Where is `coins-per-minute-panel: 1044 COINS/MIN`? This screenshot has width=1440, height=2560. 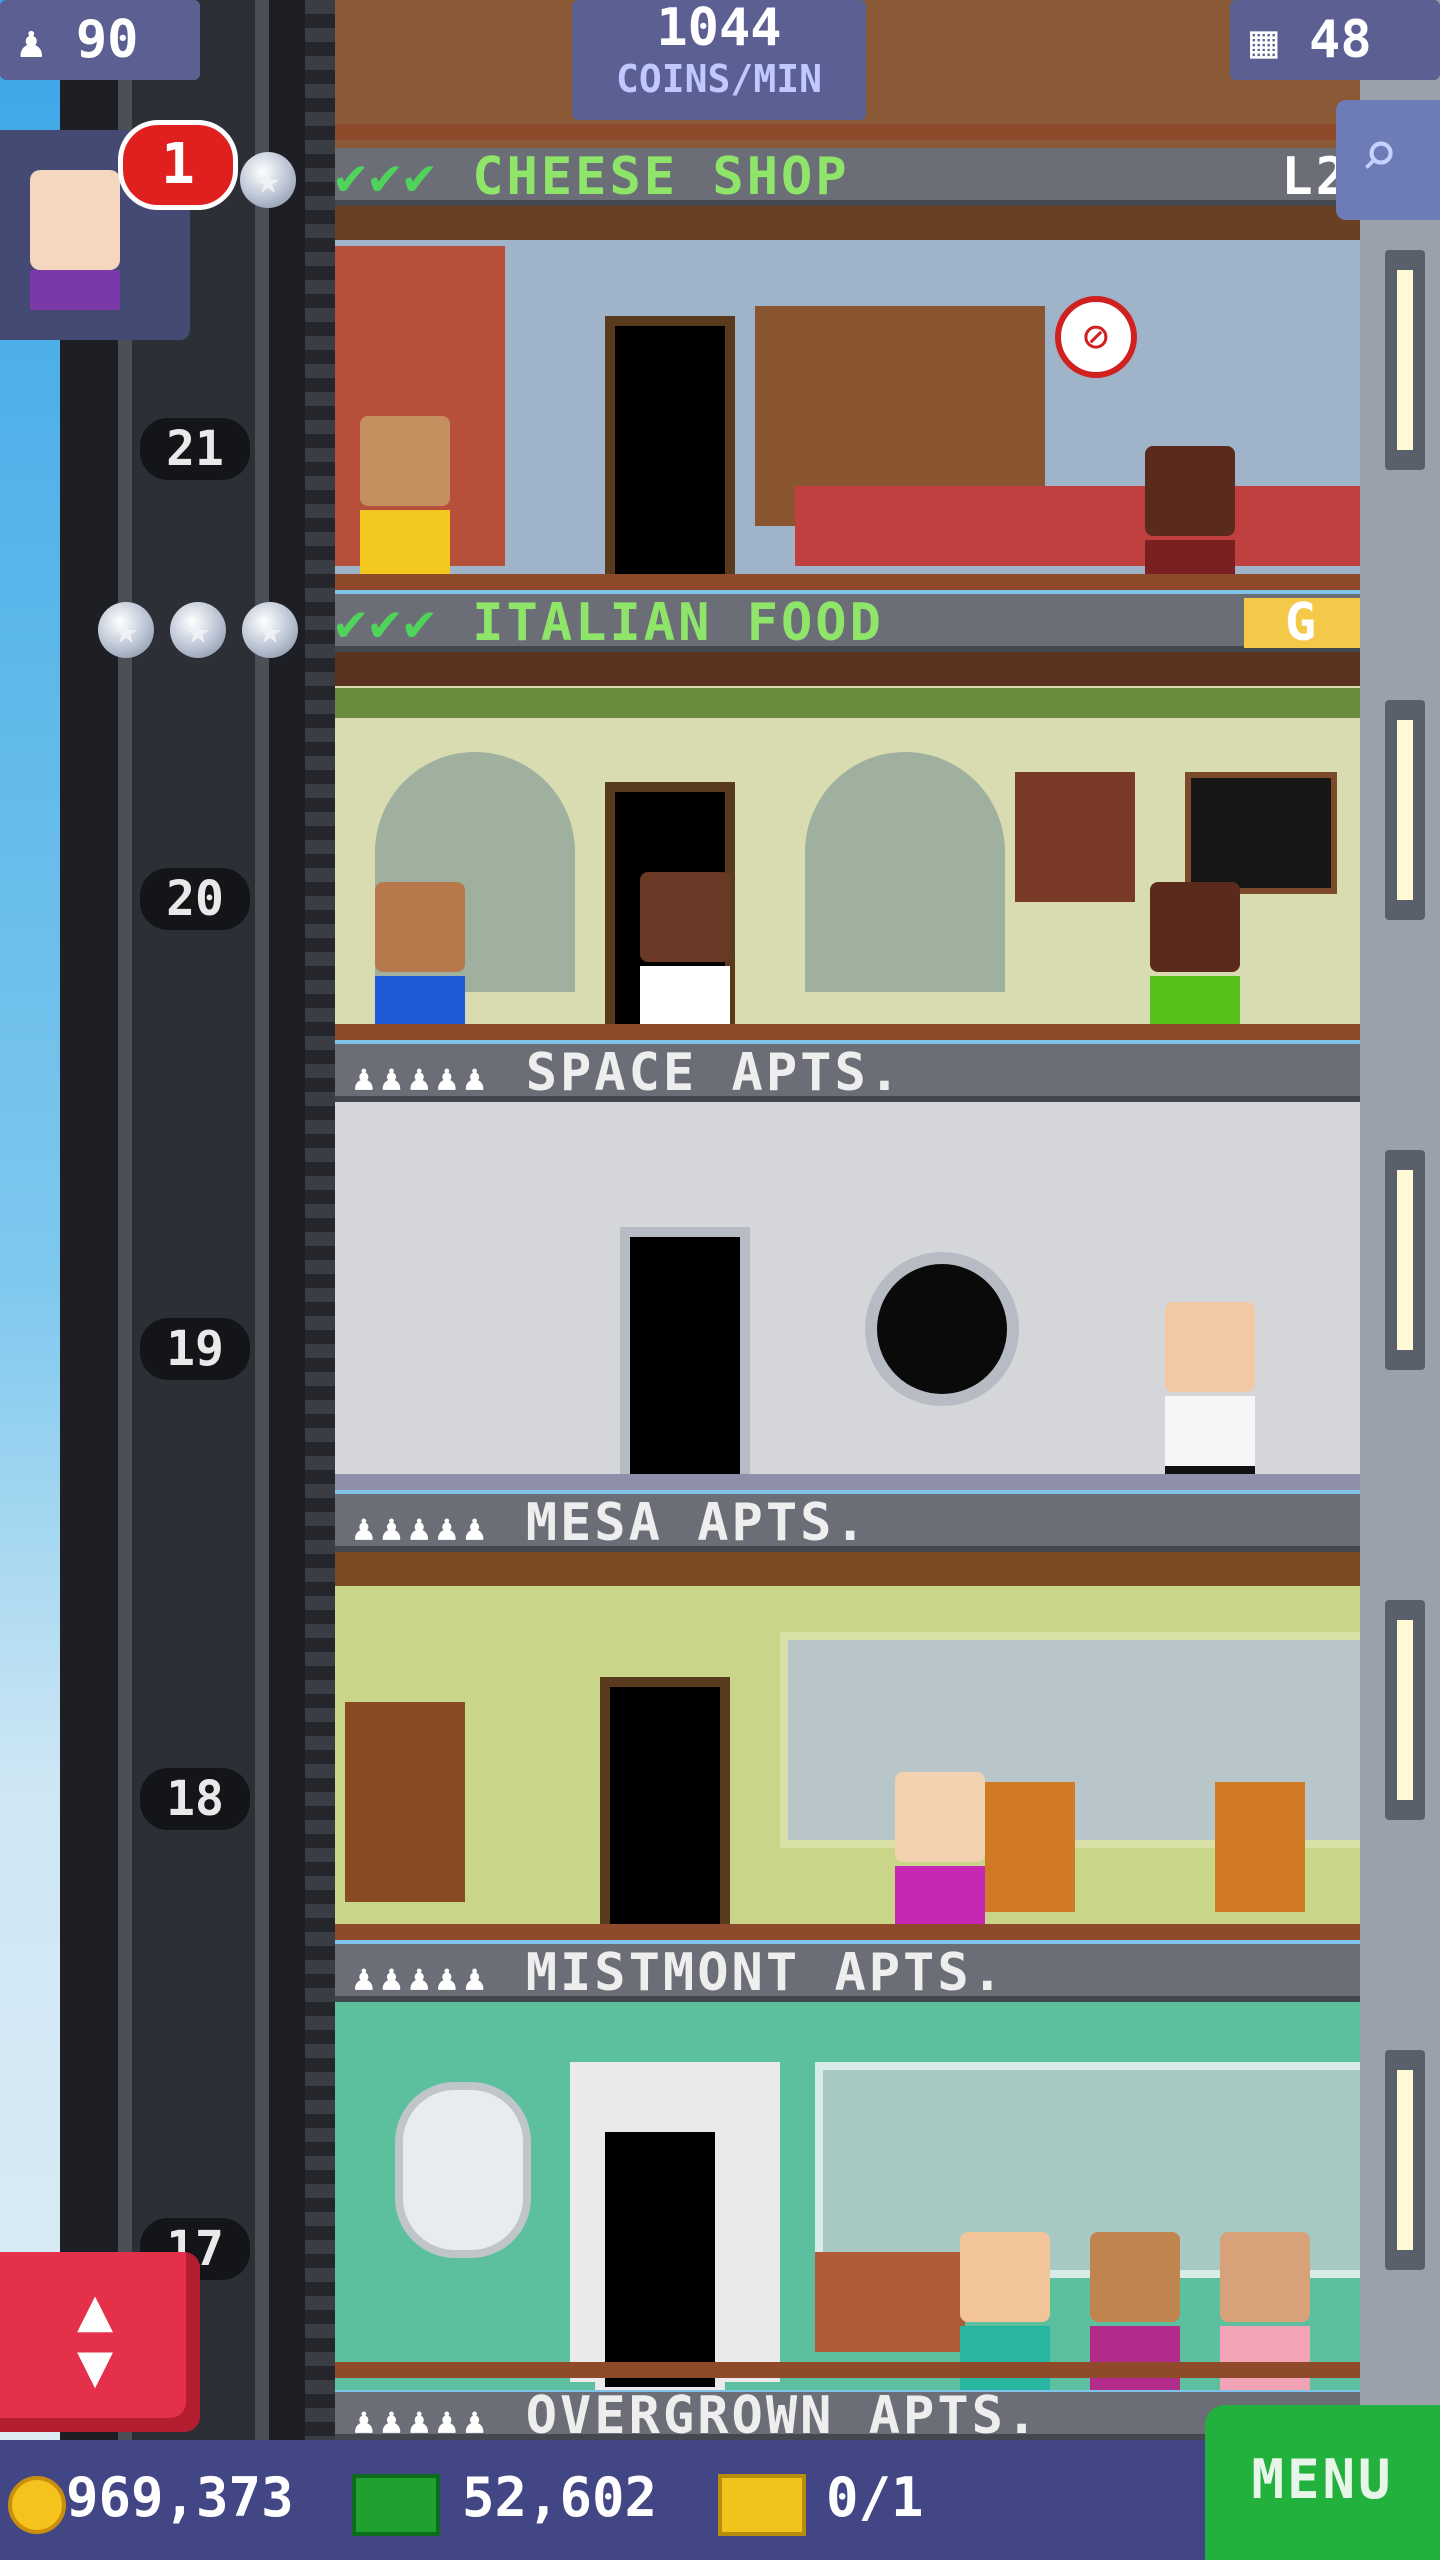
coins-per-minute-panel: 1044 COINS/MIN is located at coordinates (719, 60).